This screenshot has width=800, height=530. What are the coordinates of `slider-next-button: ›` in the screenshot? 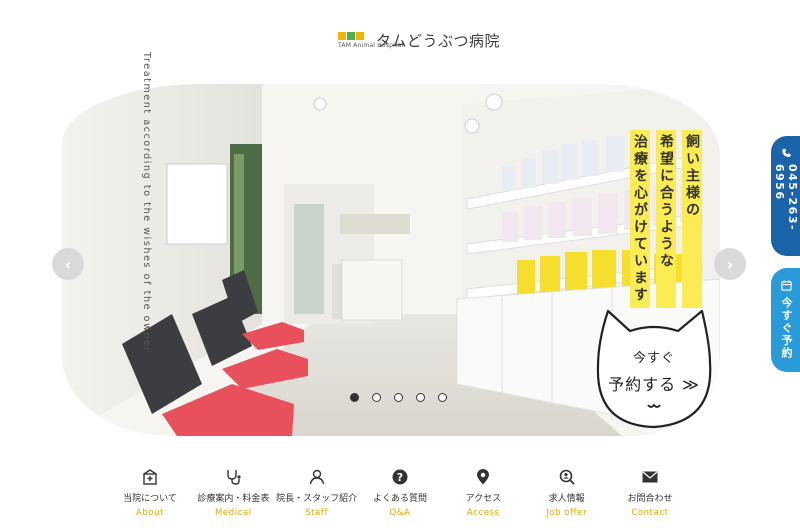 It's located at (730, 264).